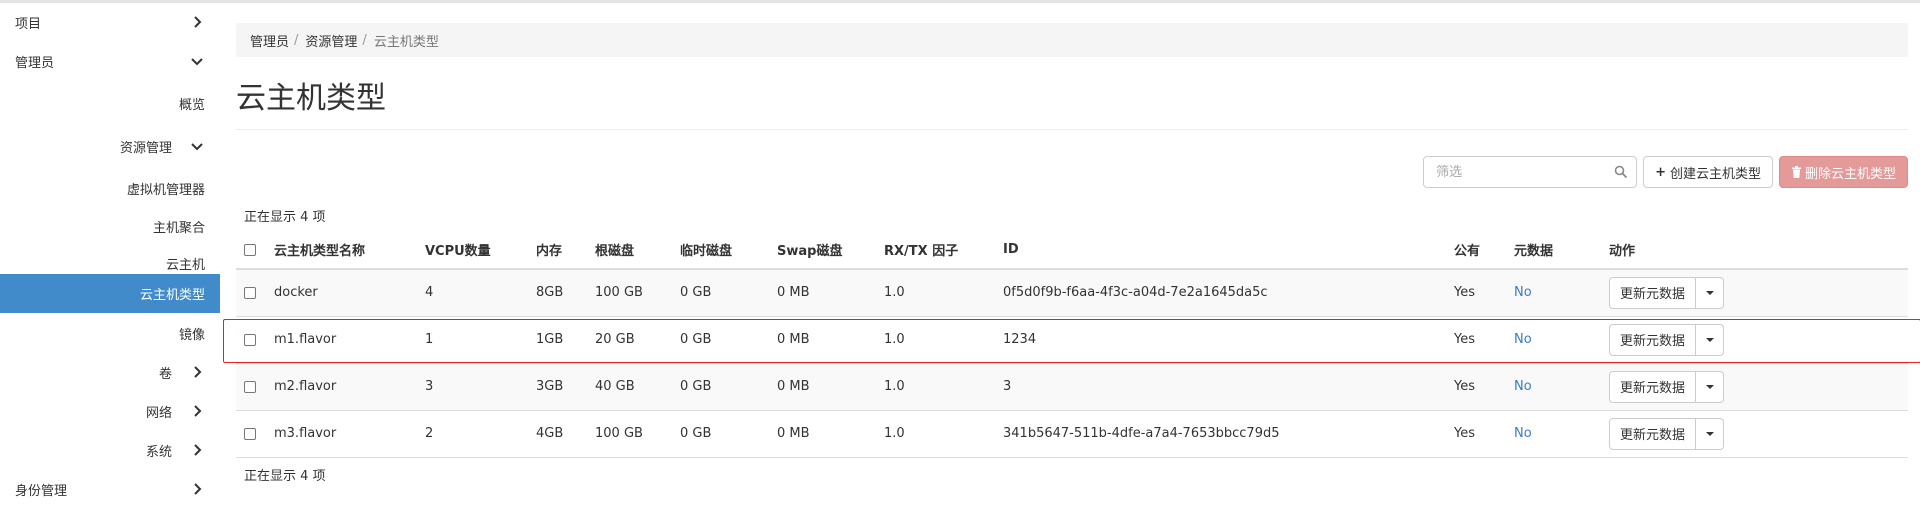  I want to click on column-header: Swap磁盘, so click(822, 250).